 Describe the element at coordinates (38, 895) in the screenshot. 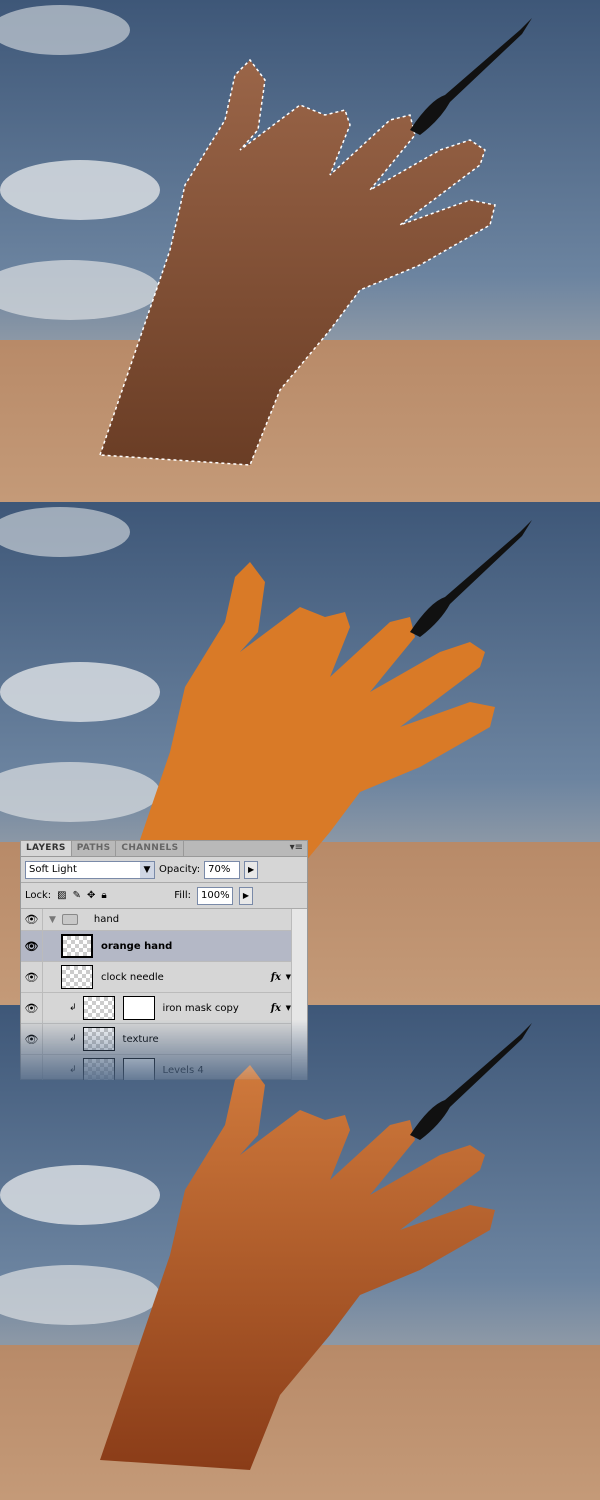

I see `lock-label: Lock:` at that location.